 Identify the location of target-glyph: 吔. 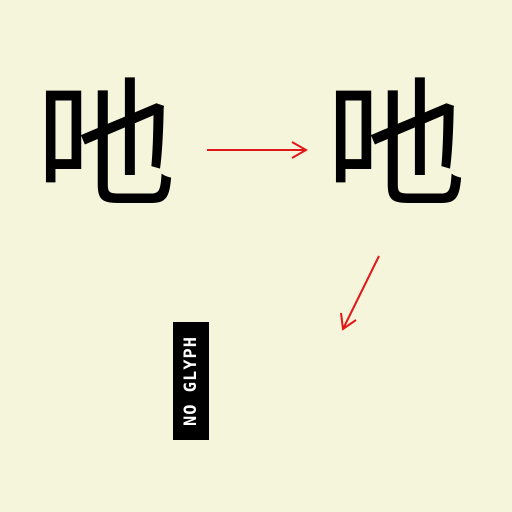
(396, 147).